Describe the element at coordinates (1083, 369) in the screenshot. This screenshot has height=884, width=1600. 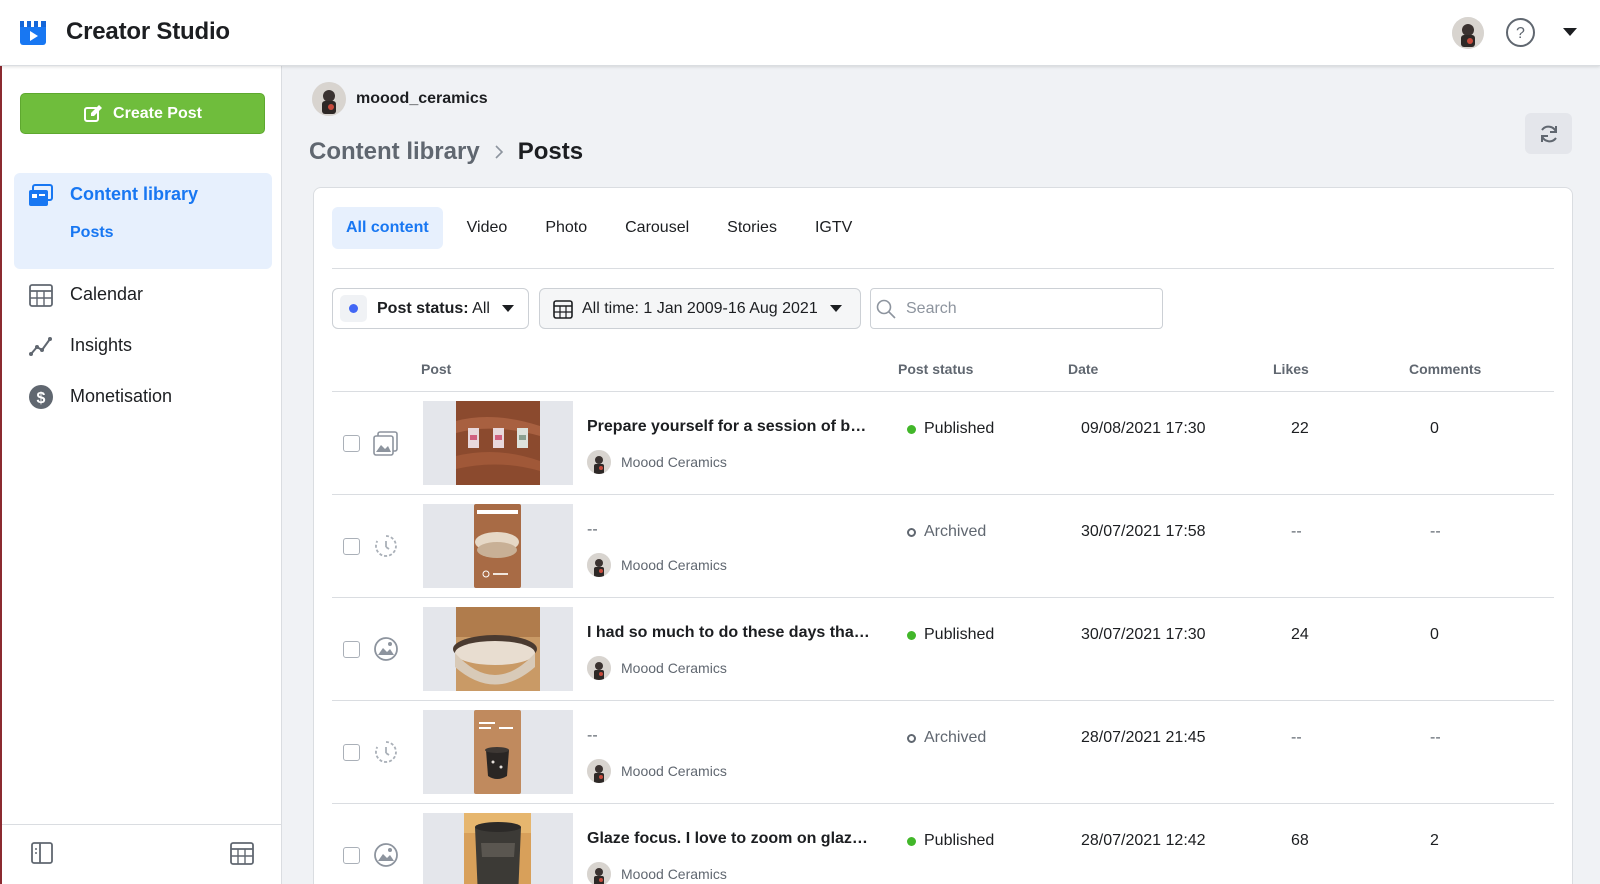
I see `column-header-date: Date` at that location.